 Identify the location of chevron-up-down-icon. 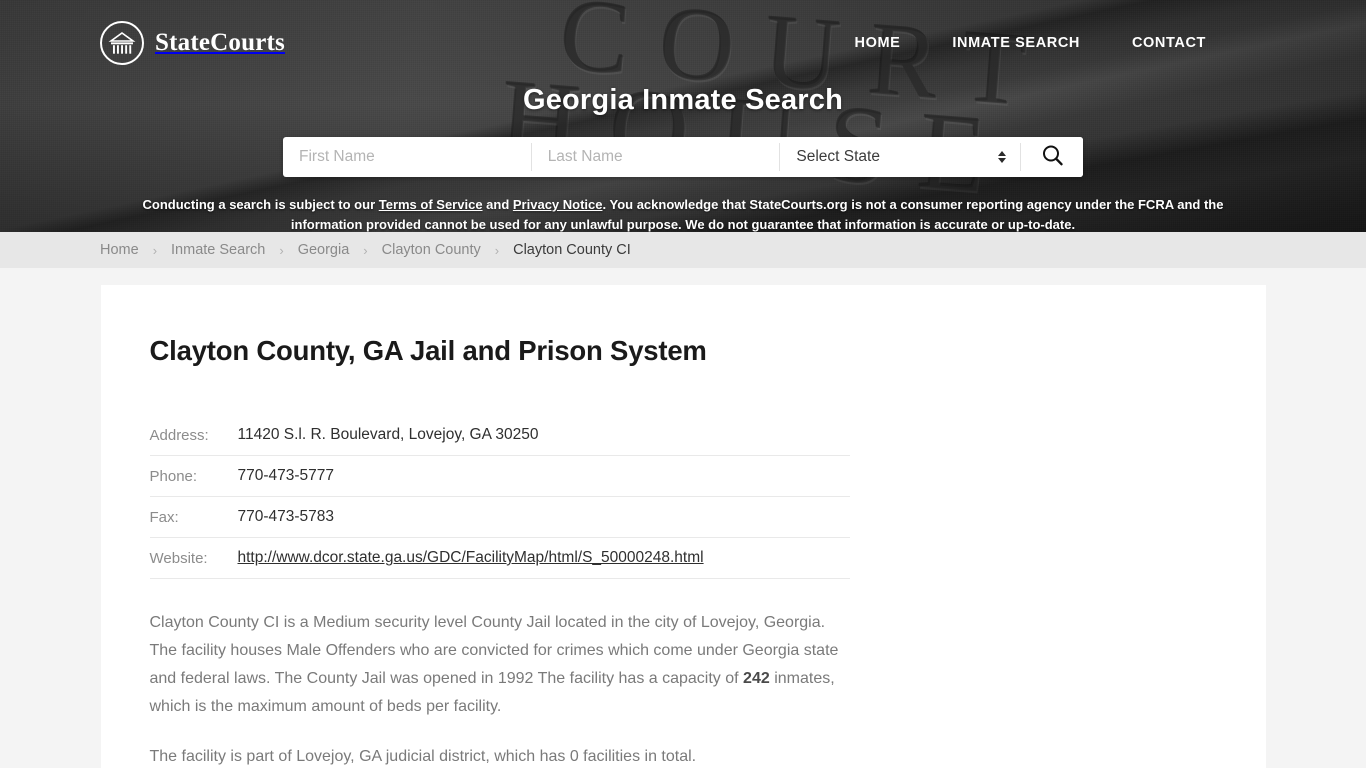
(1002, 157).